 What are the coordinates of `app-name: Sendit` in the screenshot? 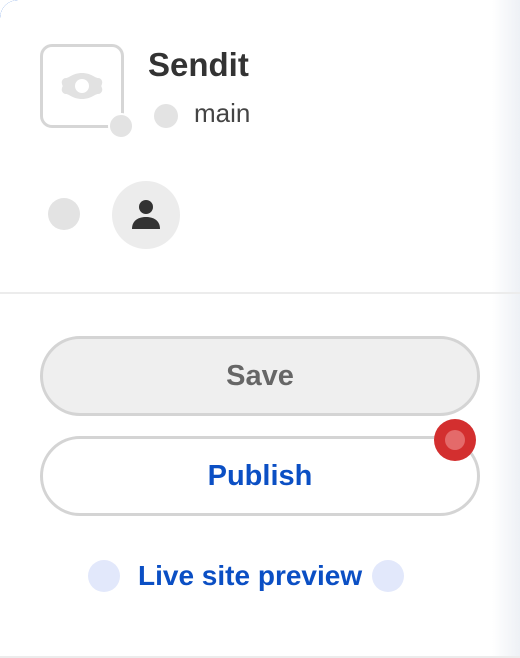 It's located at (198, 64).